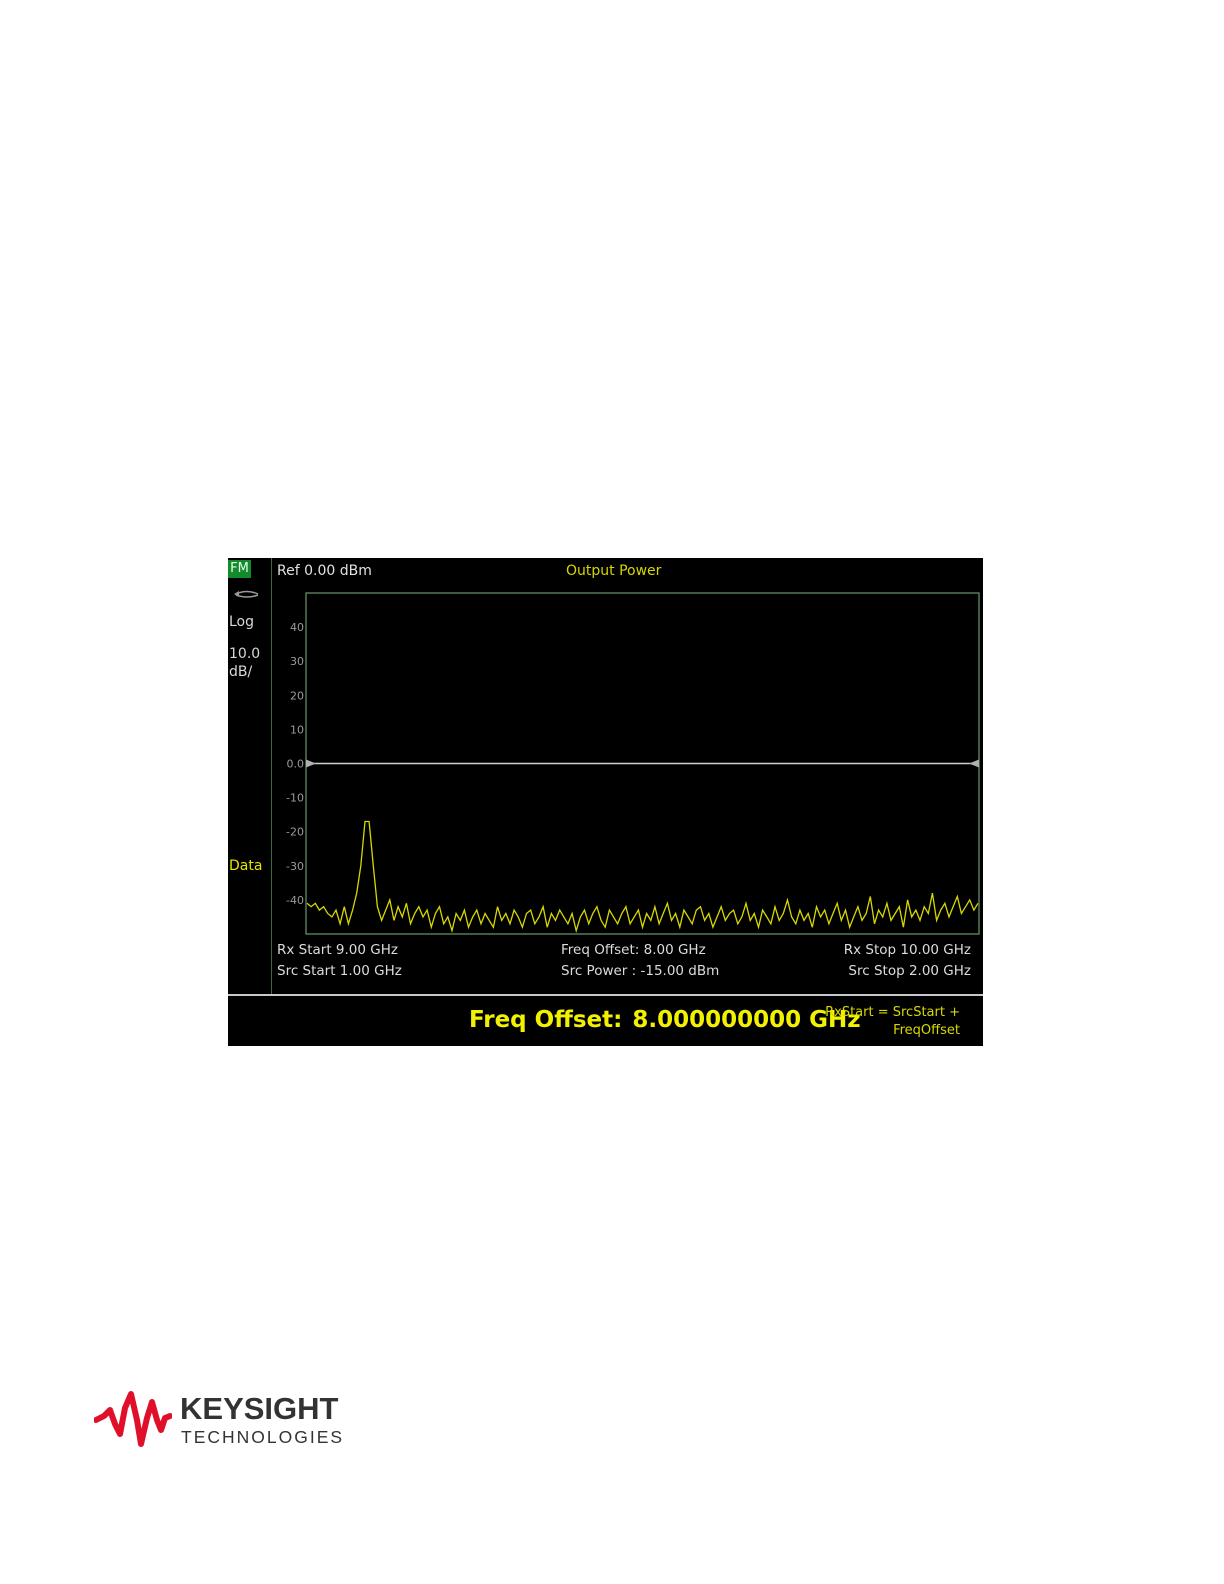 This screenshot has height=1584, width=1224. What do you see at coordinates (297, 729) in the screenshot?
I see `y-tick-label: 10` at bounding box center [297, 729].